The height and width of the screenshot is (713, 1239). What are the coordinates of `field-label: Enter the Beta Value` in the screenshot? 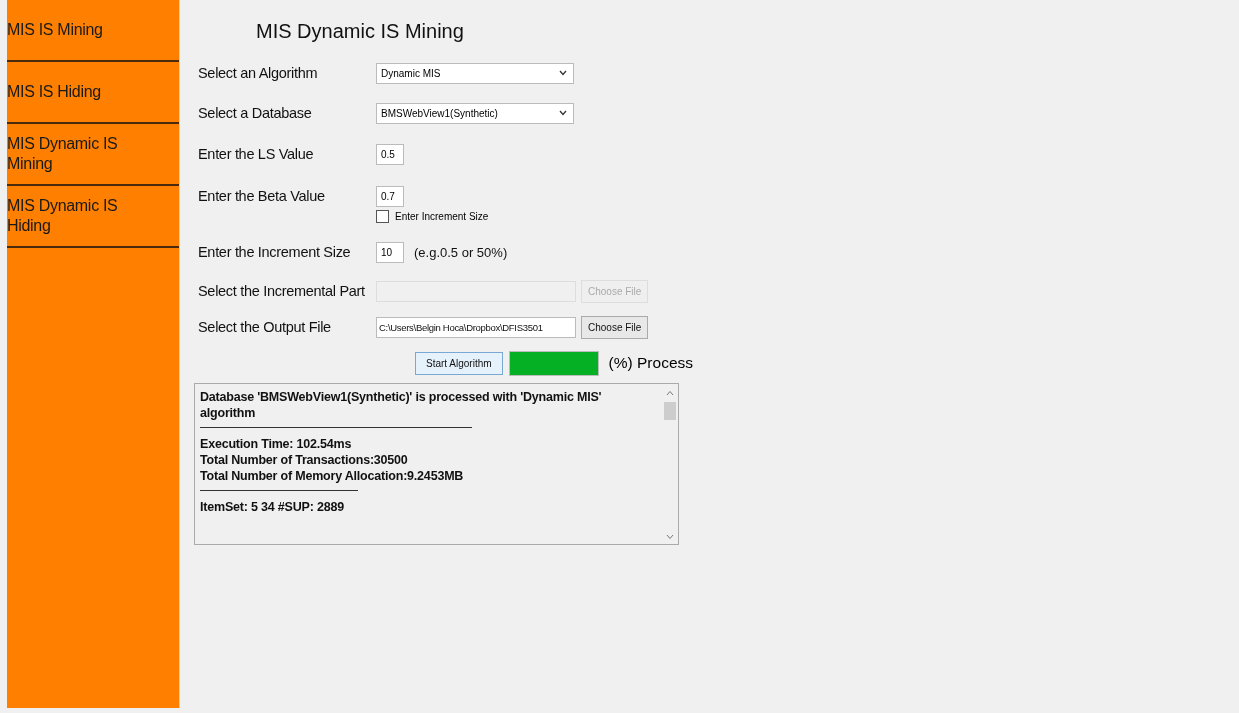 It's located at (262, 196).